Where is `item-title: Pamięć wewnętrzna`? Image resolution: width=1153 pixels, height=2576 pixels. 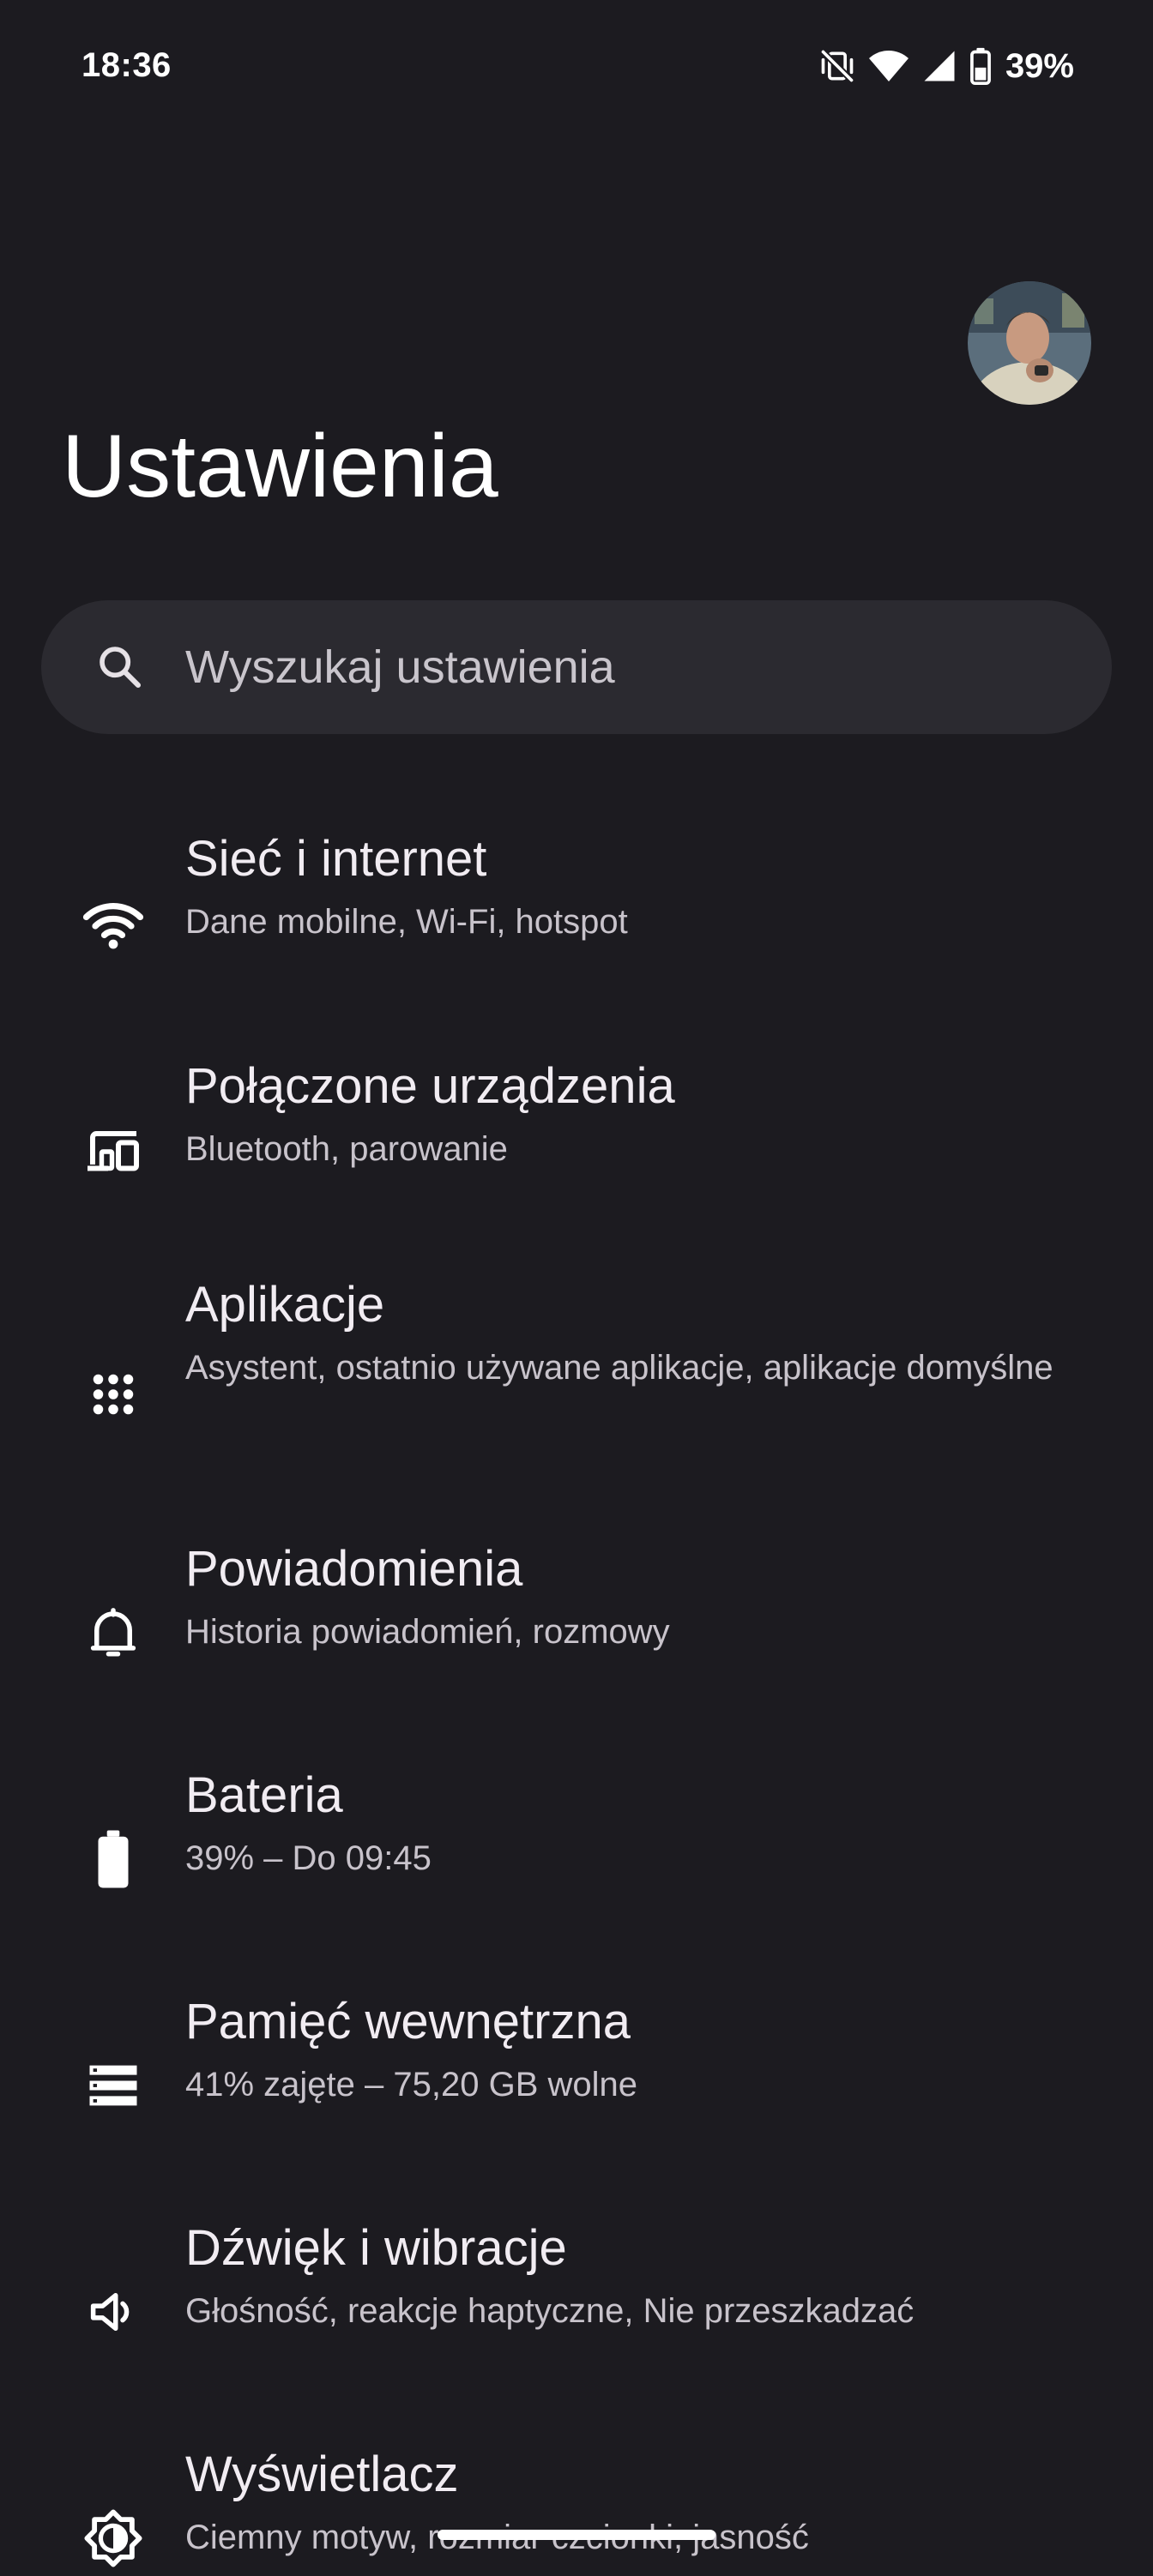
item-title: Pamięć wewnętrzna is located at coordinates (408, 2021).